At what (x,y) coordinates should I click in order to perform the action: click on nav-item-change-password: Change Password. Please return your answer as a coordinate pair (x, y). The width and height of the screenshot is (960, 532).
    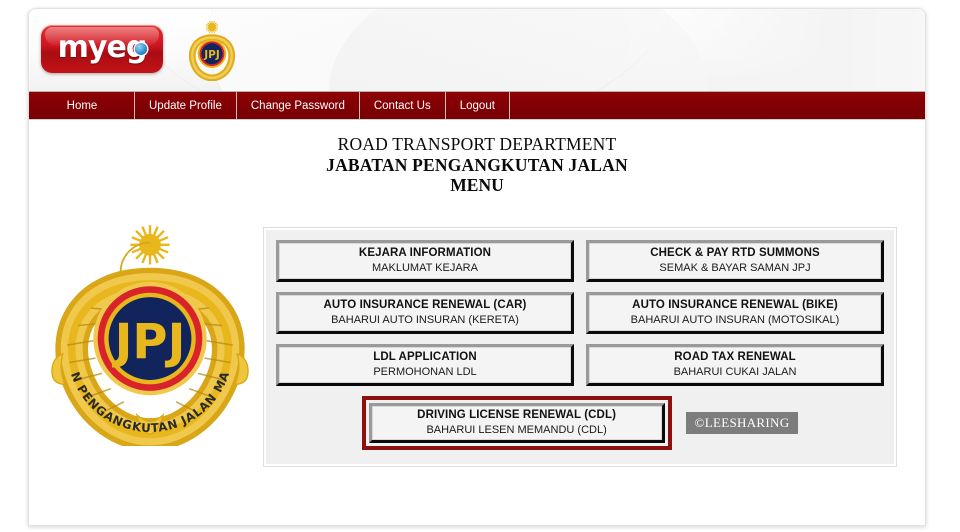
    Looking at the image, I should click on (298, 105).